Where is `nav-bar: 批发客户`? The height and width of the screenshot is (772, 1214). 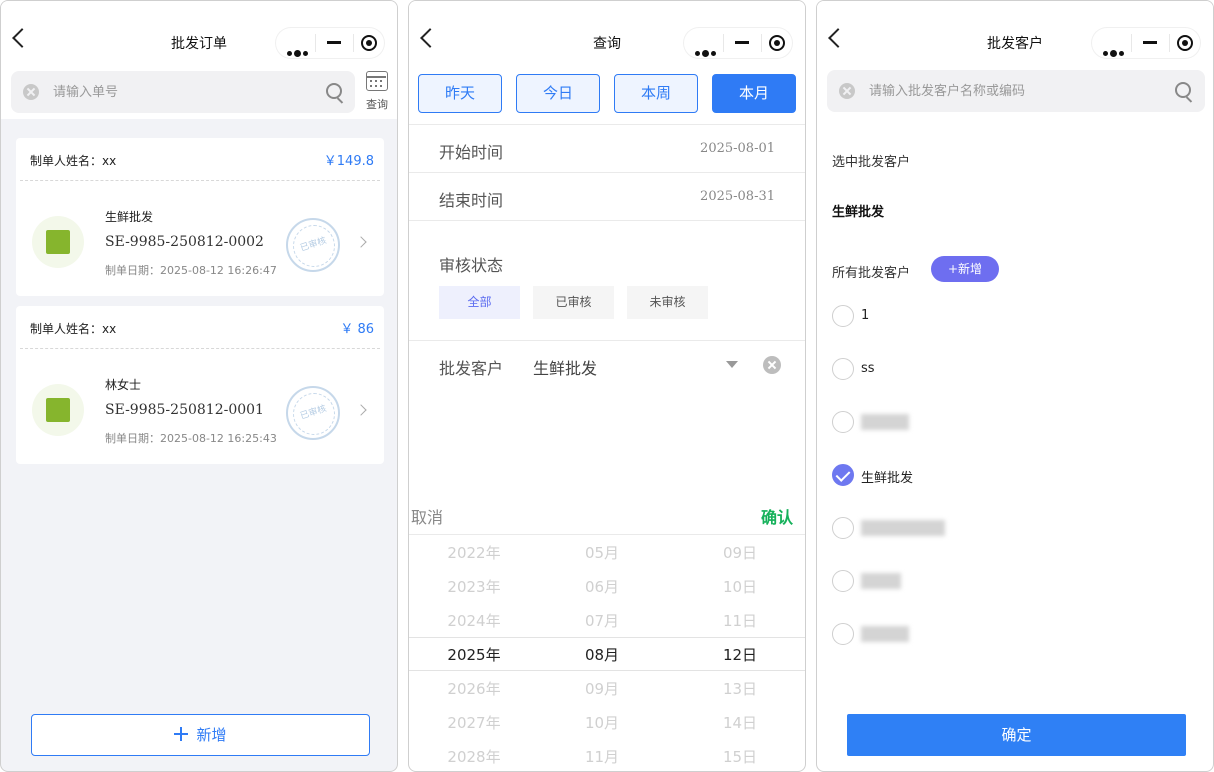 nav-bar: 批发客户 is located at coordinates (1015, 32).